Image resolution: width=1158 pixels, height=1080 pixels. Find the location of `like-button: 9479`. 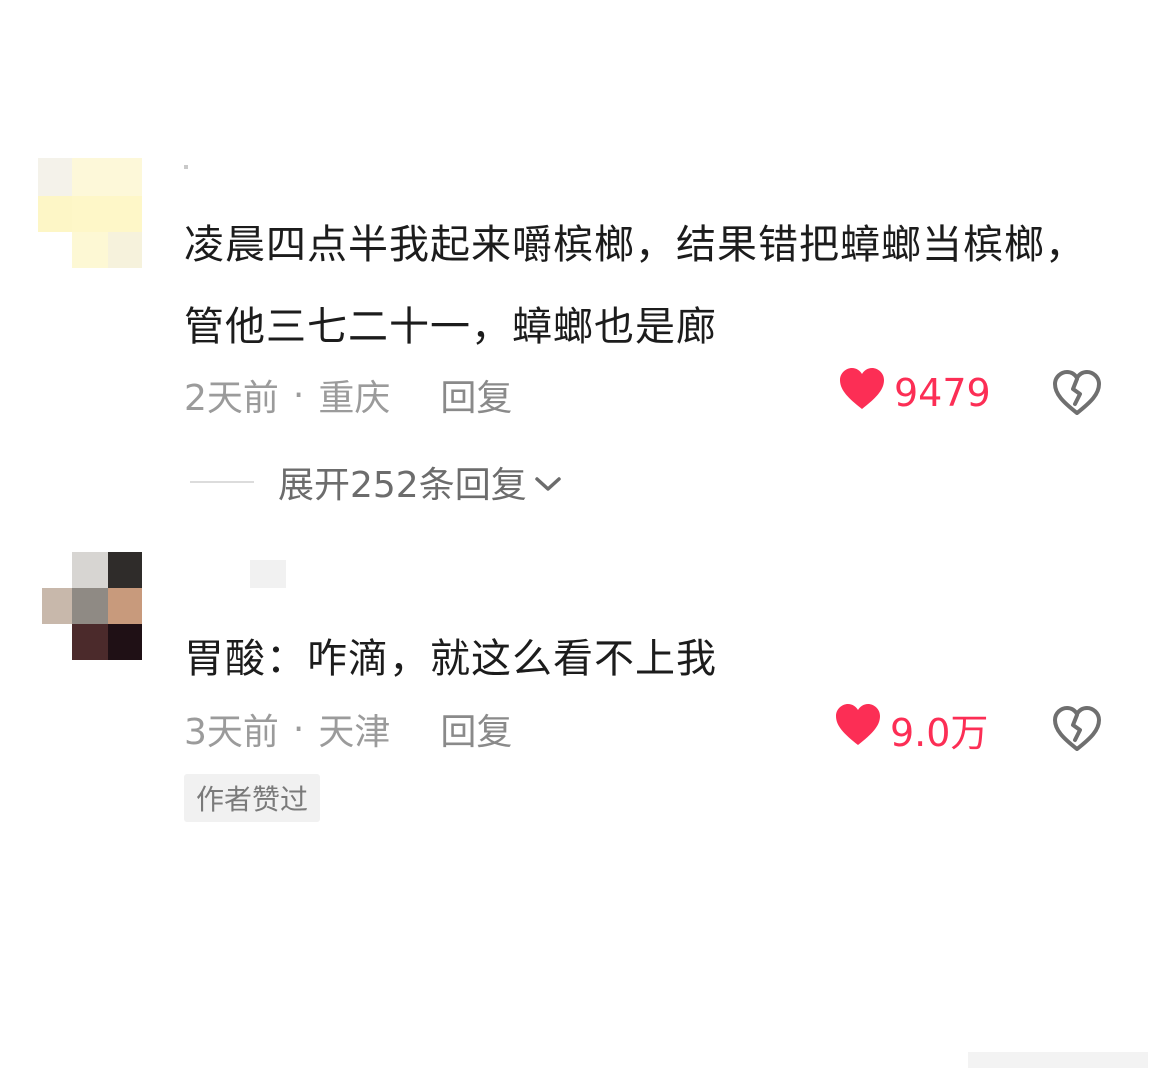

like-button: 9479 is located at coordinates (914, 393).